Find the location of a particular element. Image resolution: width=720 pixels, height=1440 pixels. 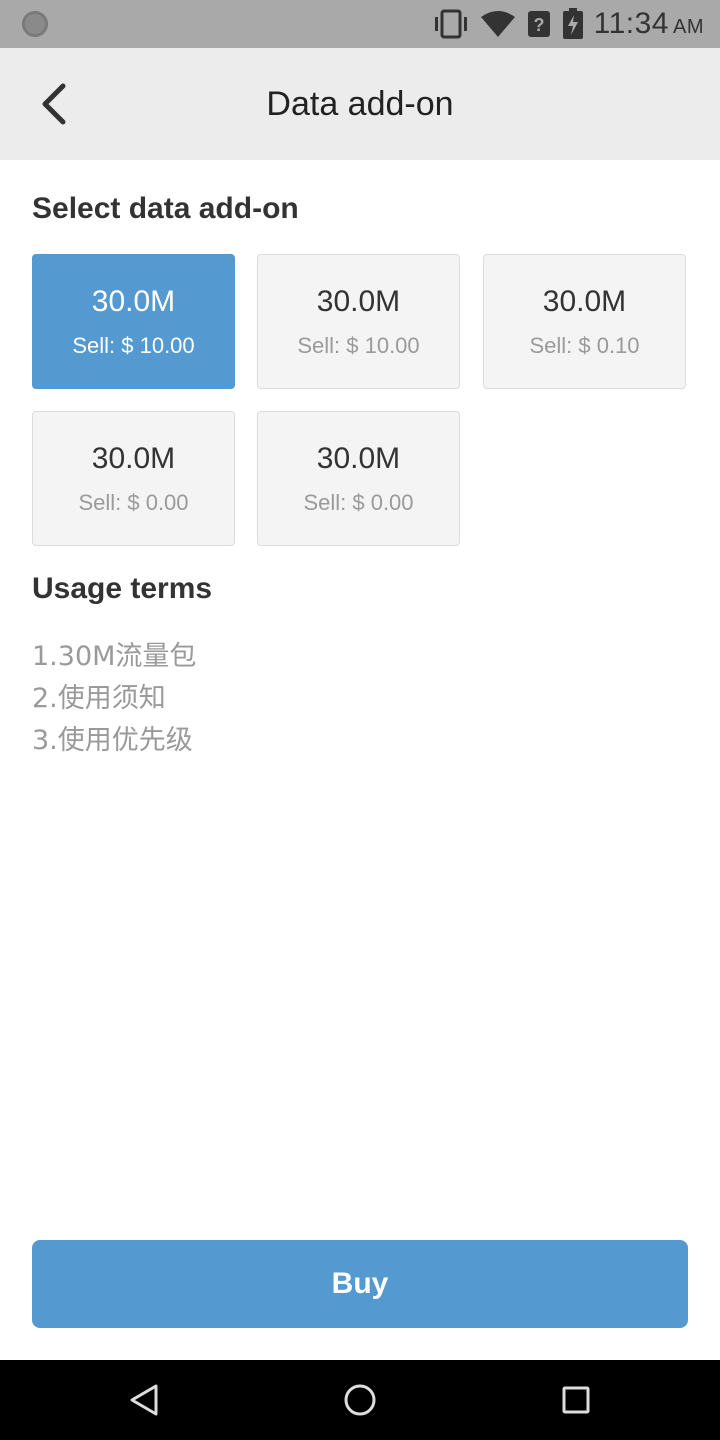

vibrate-icon is located at coordinates (450, 24).